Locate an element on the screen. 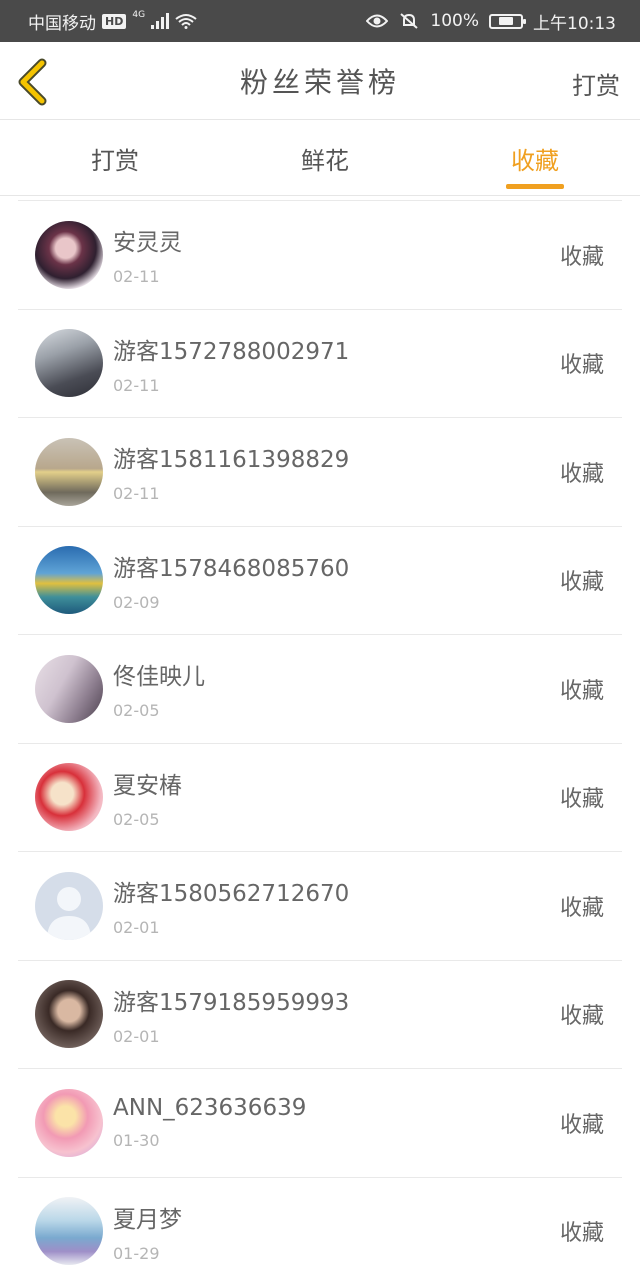 The image size is (640, 1280). battery-icon is located at coordinates (507, 21).